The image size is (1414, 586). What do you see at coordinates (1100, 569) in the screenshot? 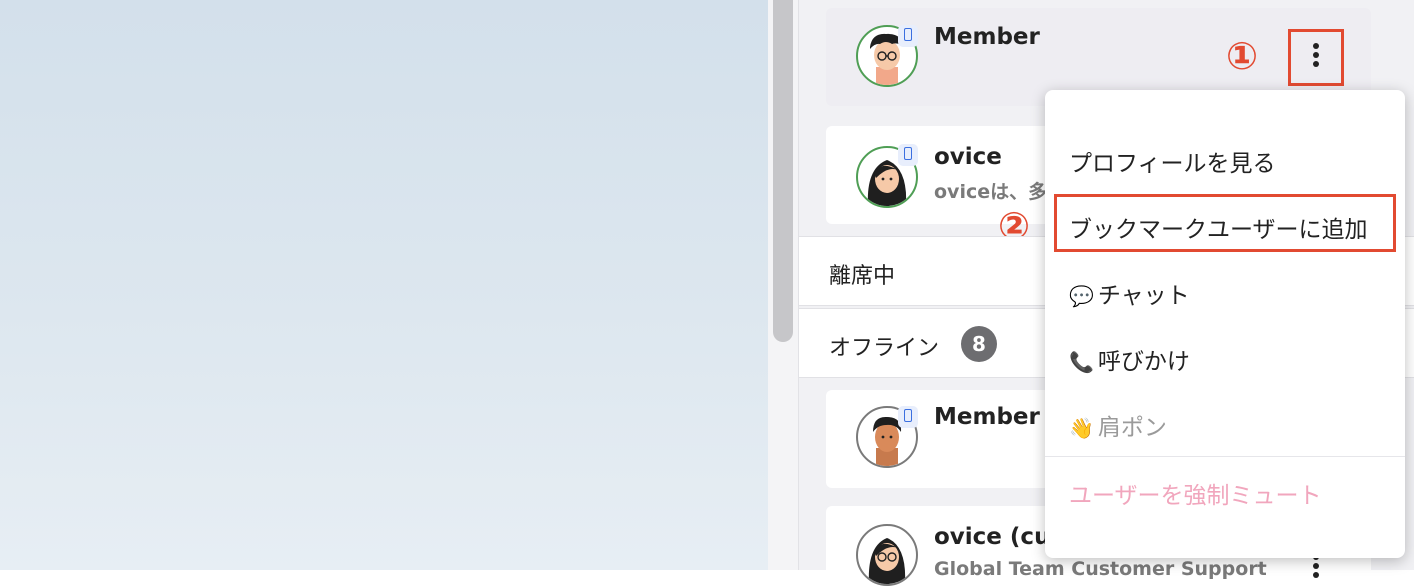
I see `member-description: Global Team Customer Support` at bounding box center [1100, 569].